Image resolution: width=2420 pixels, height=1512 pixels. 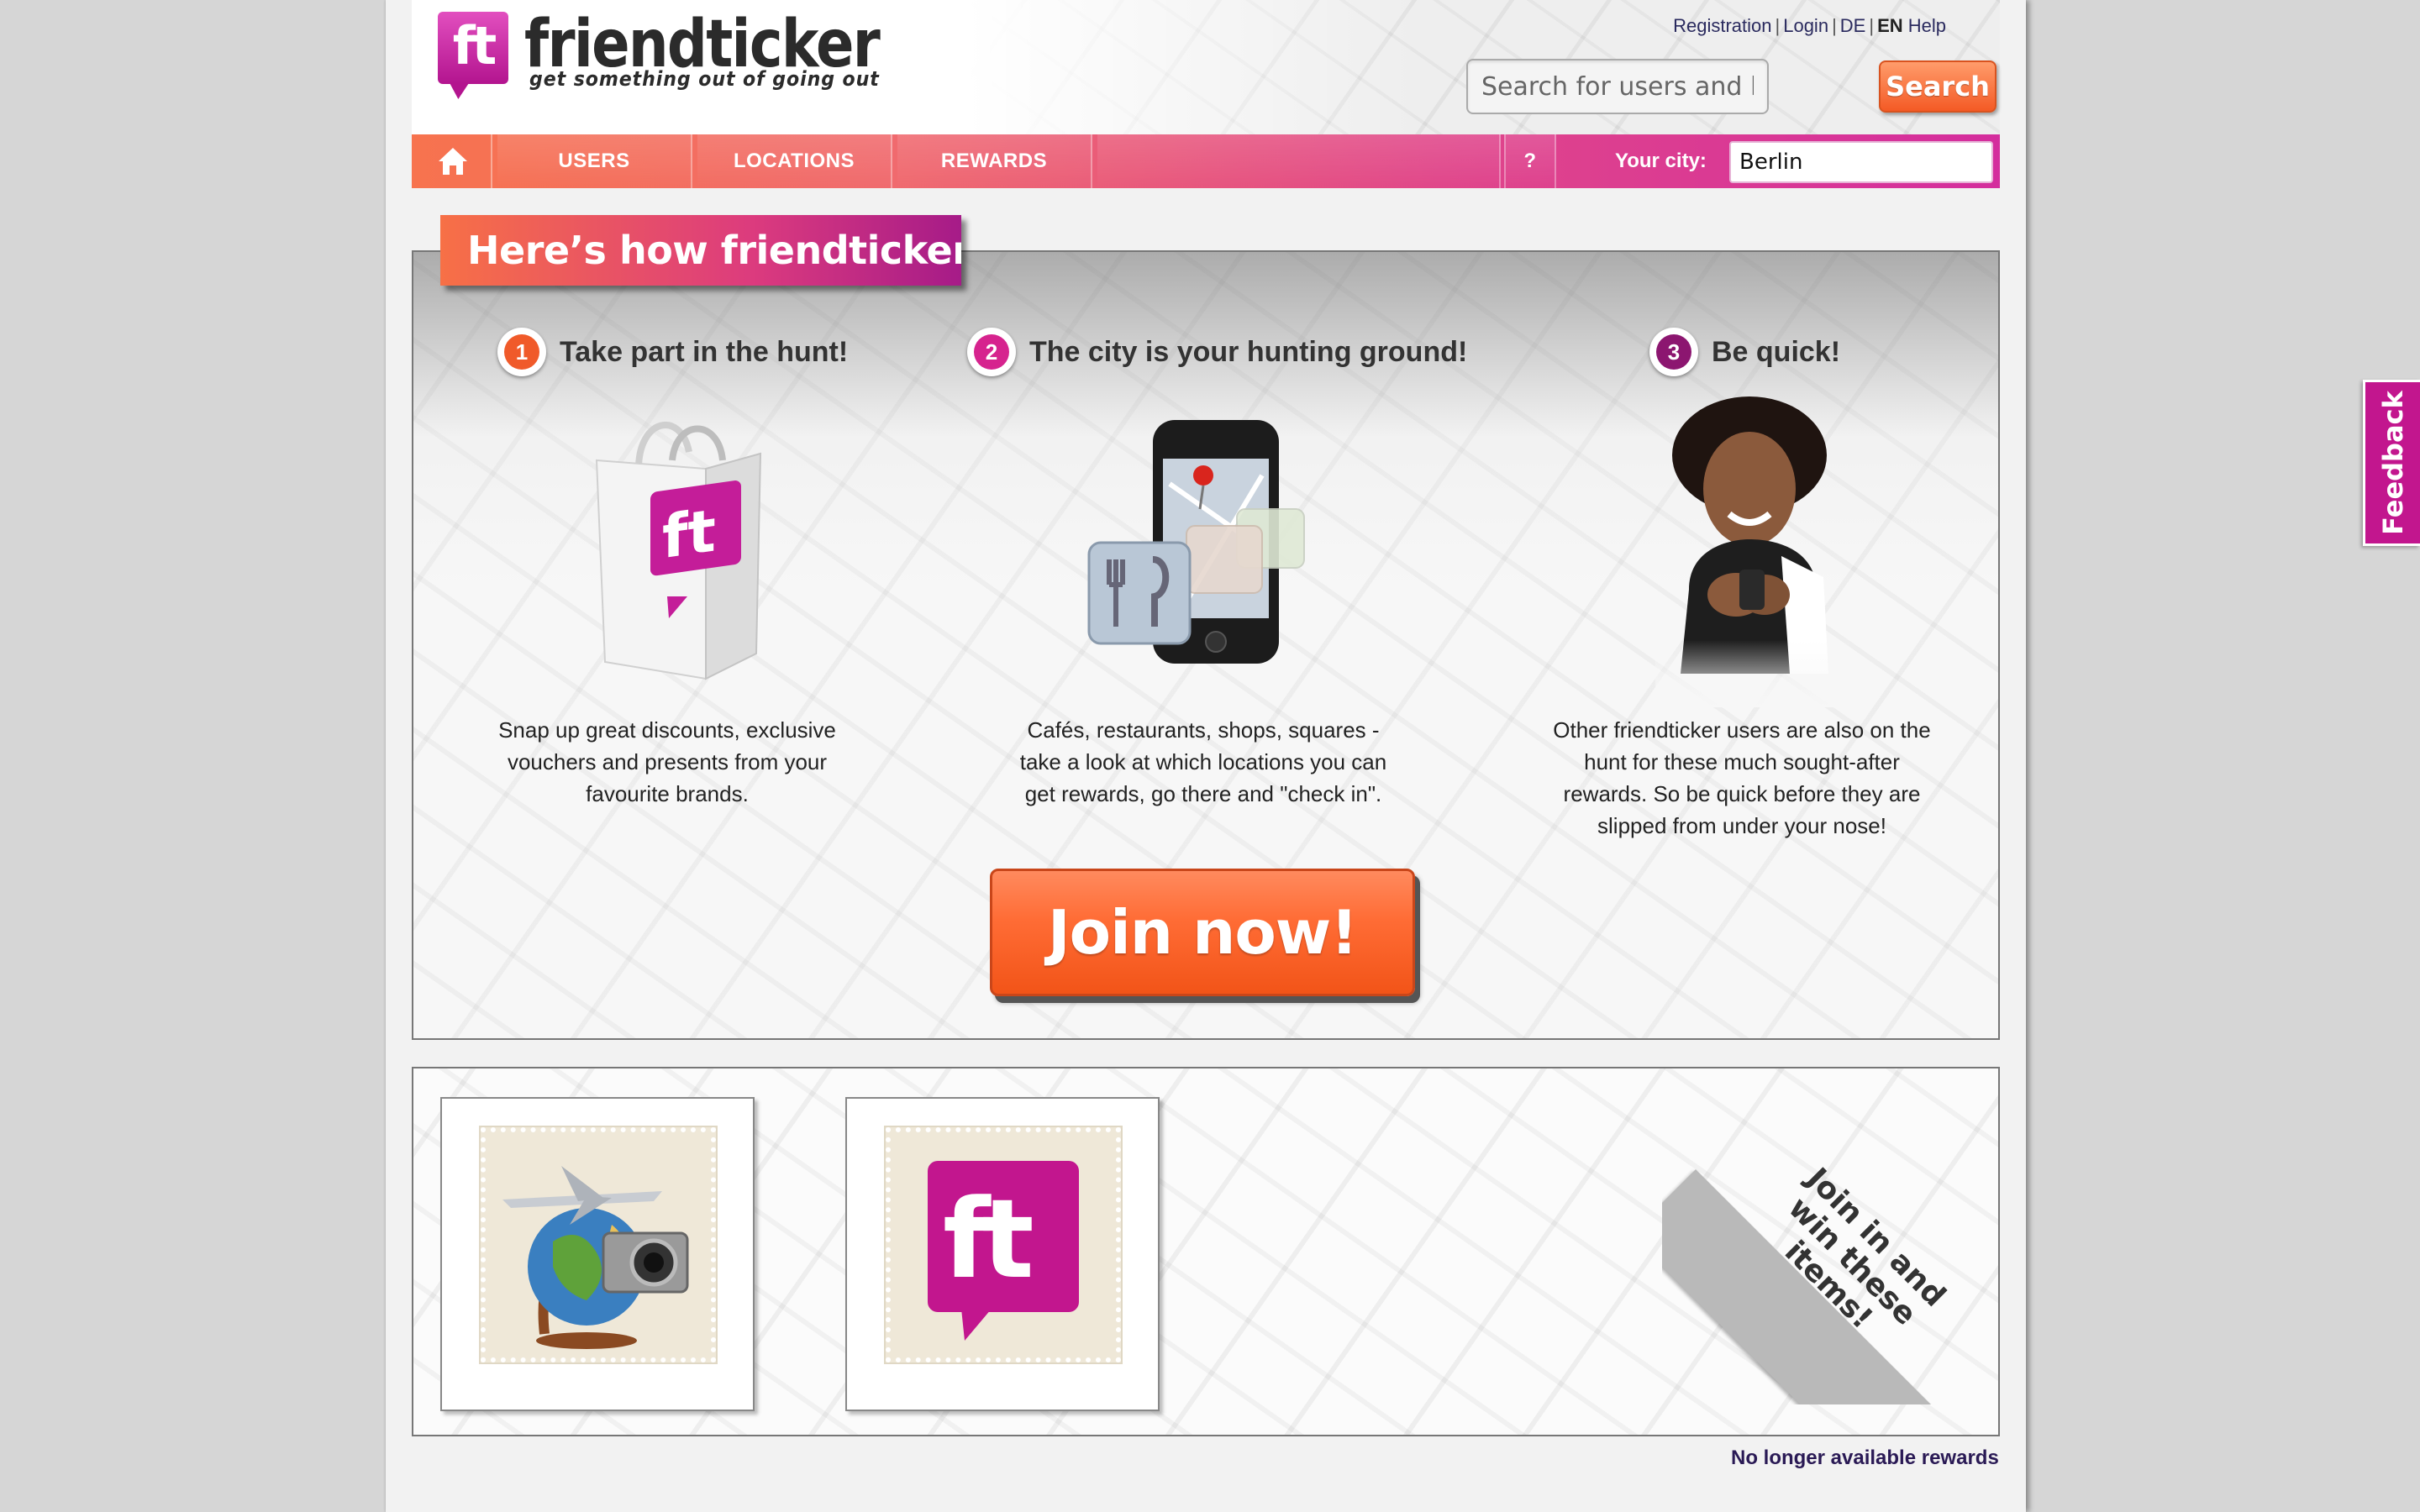 I want to click on nav-users: USERS, so click(x=594, y=161).